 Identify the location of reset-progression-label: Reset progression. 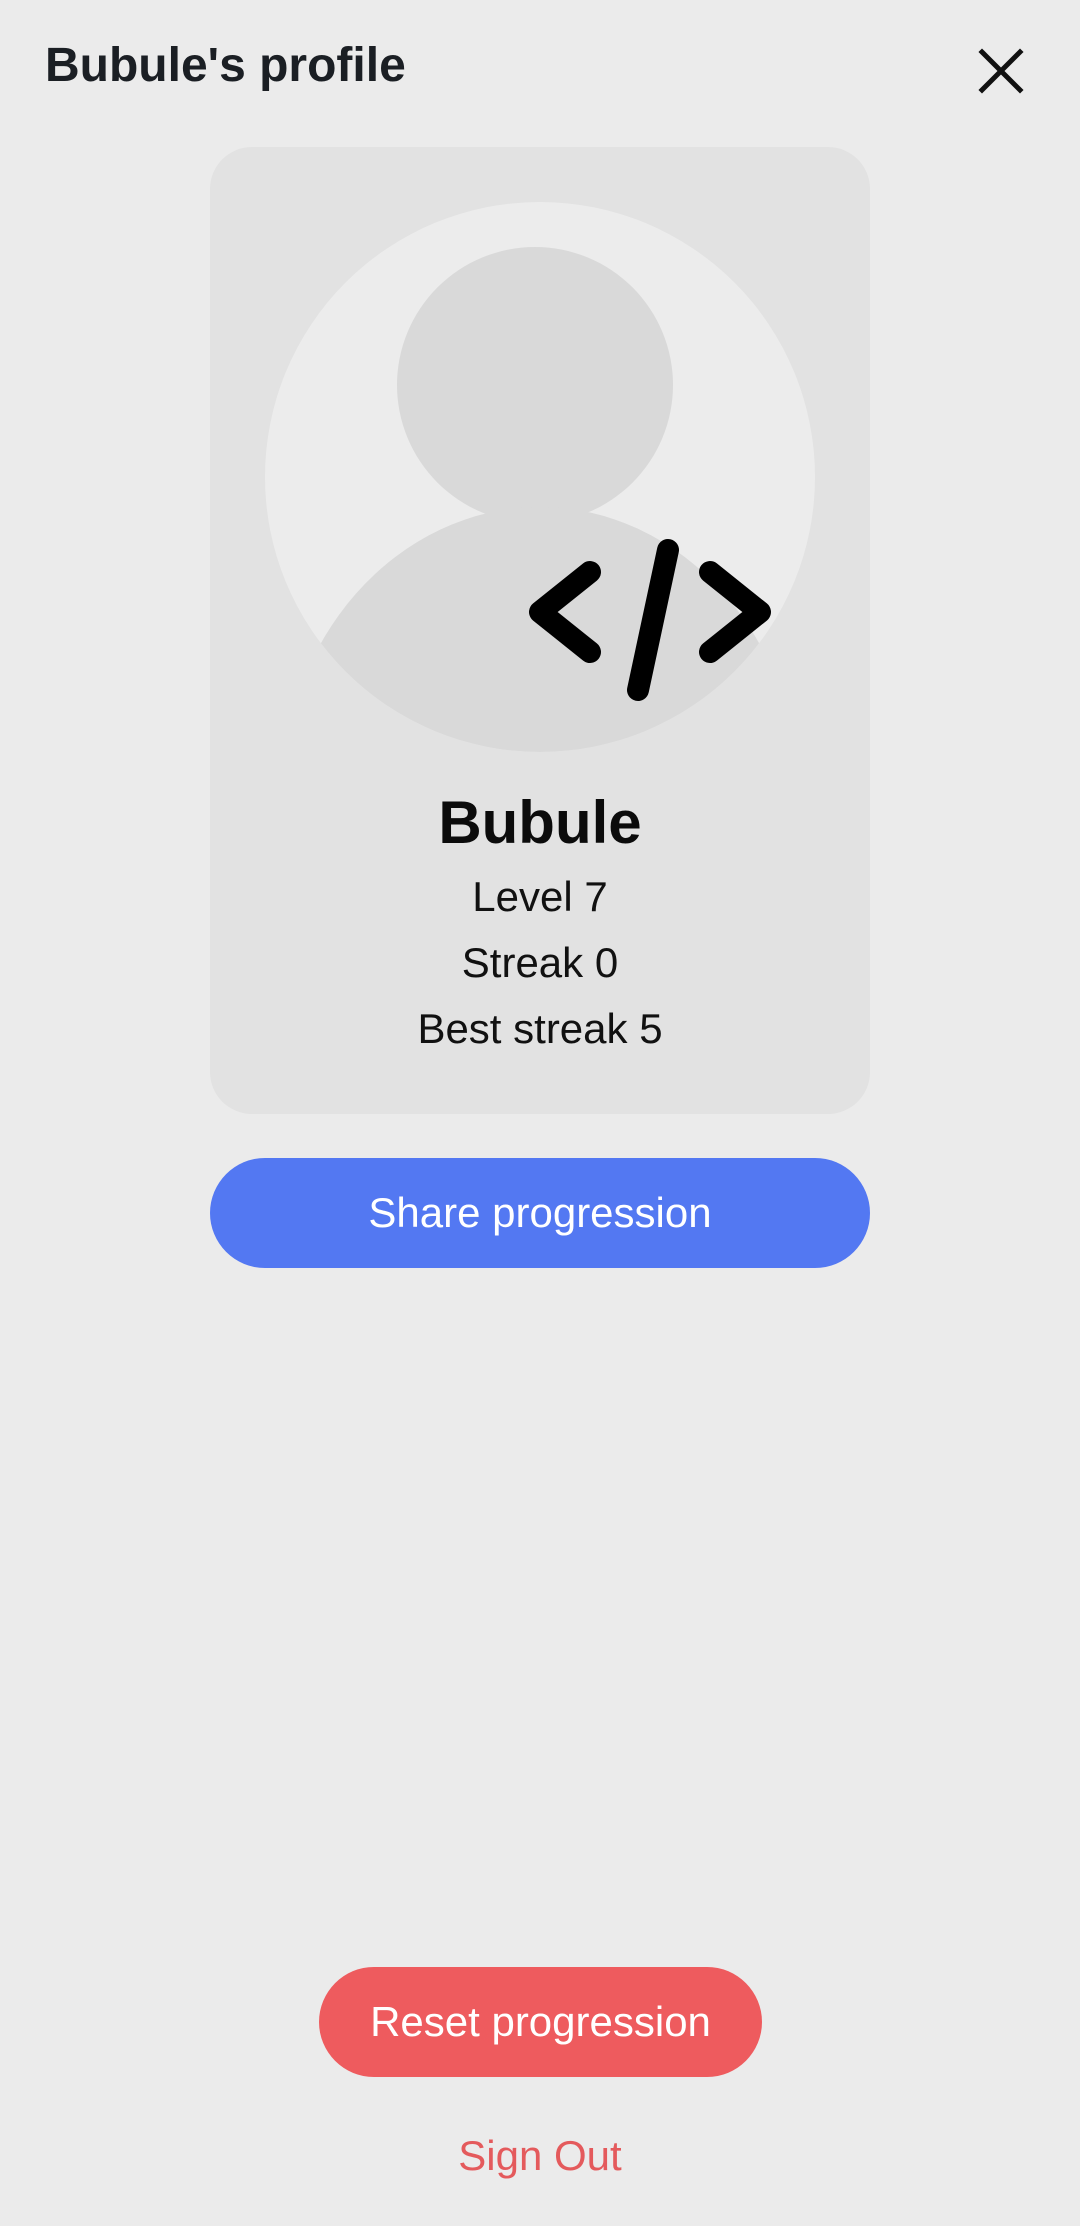
(540, 2021).